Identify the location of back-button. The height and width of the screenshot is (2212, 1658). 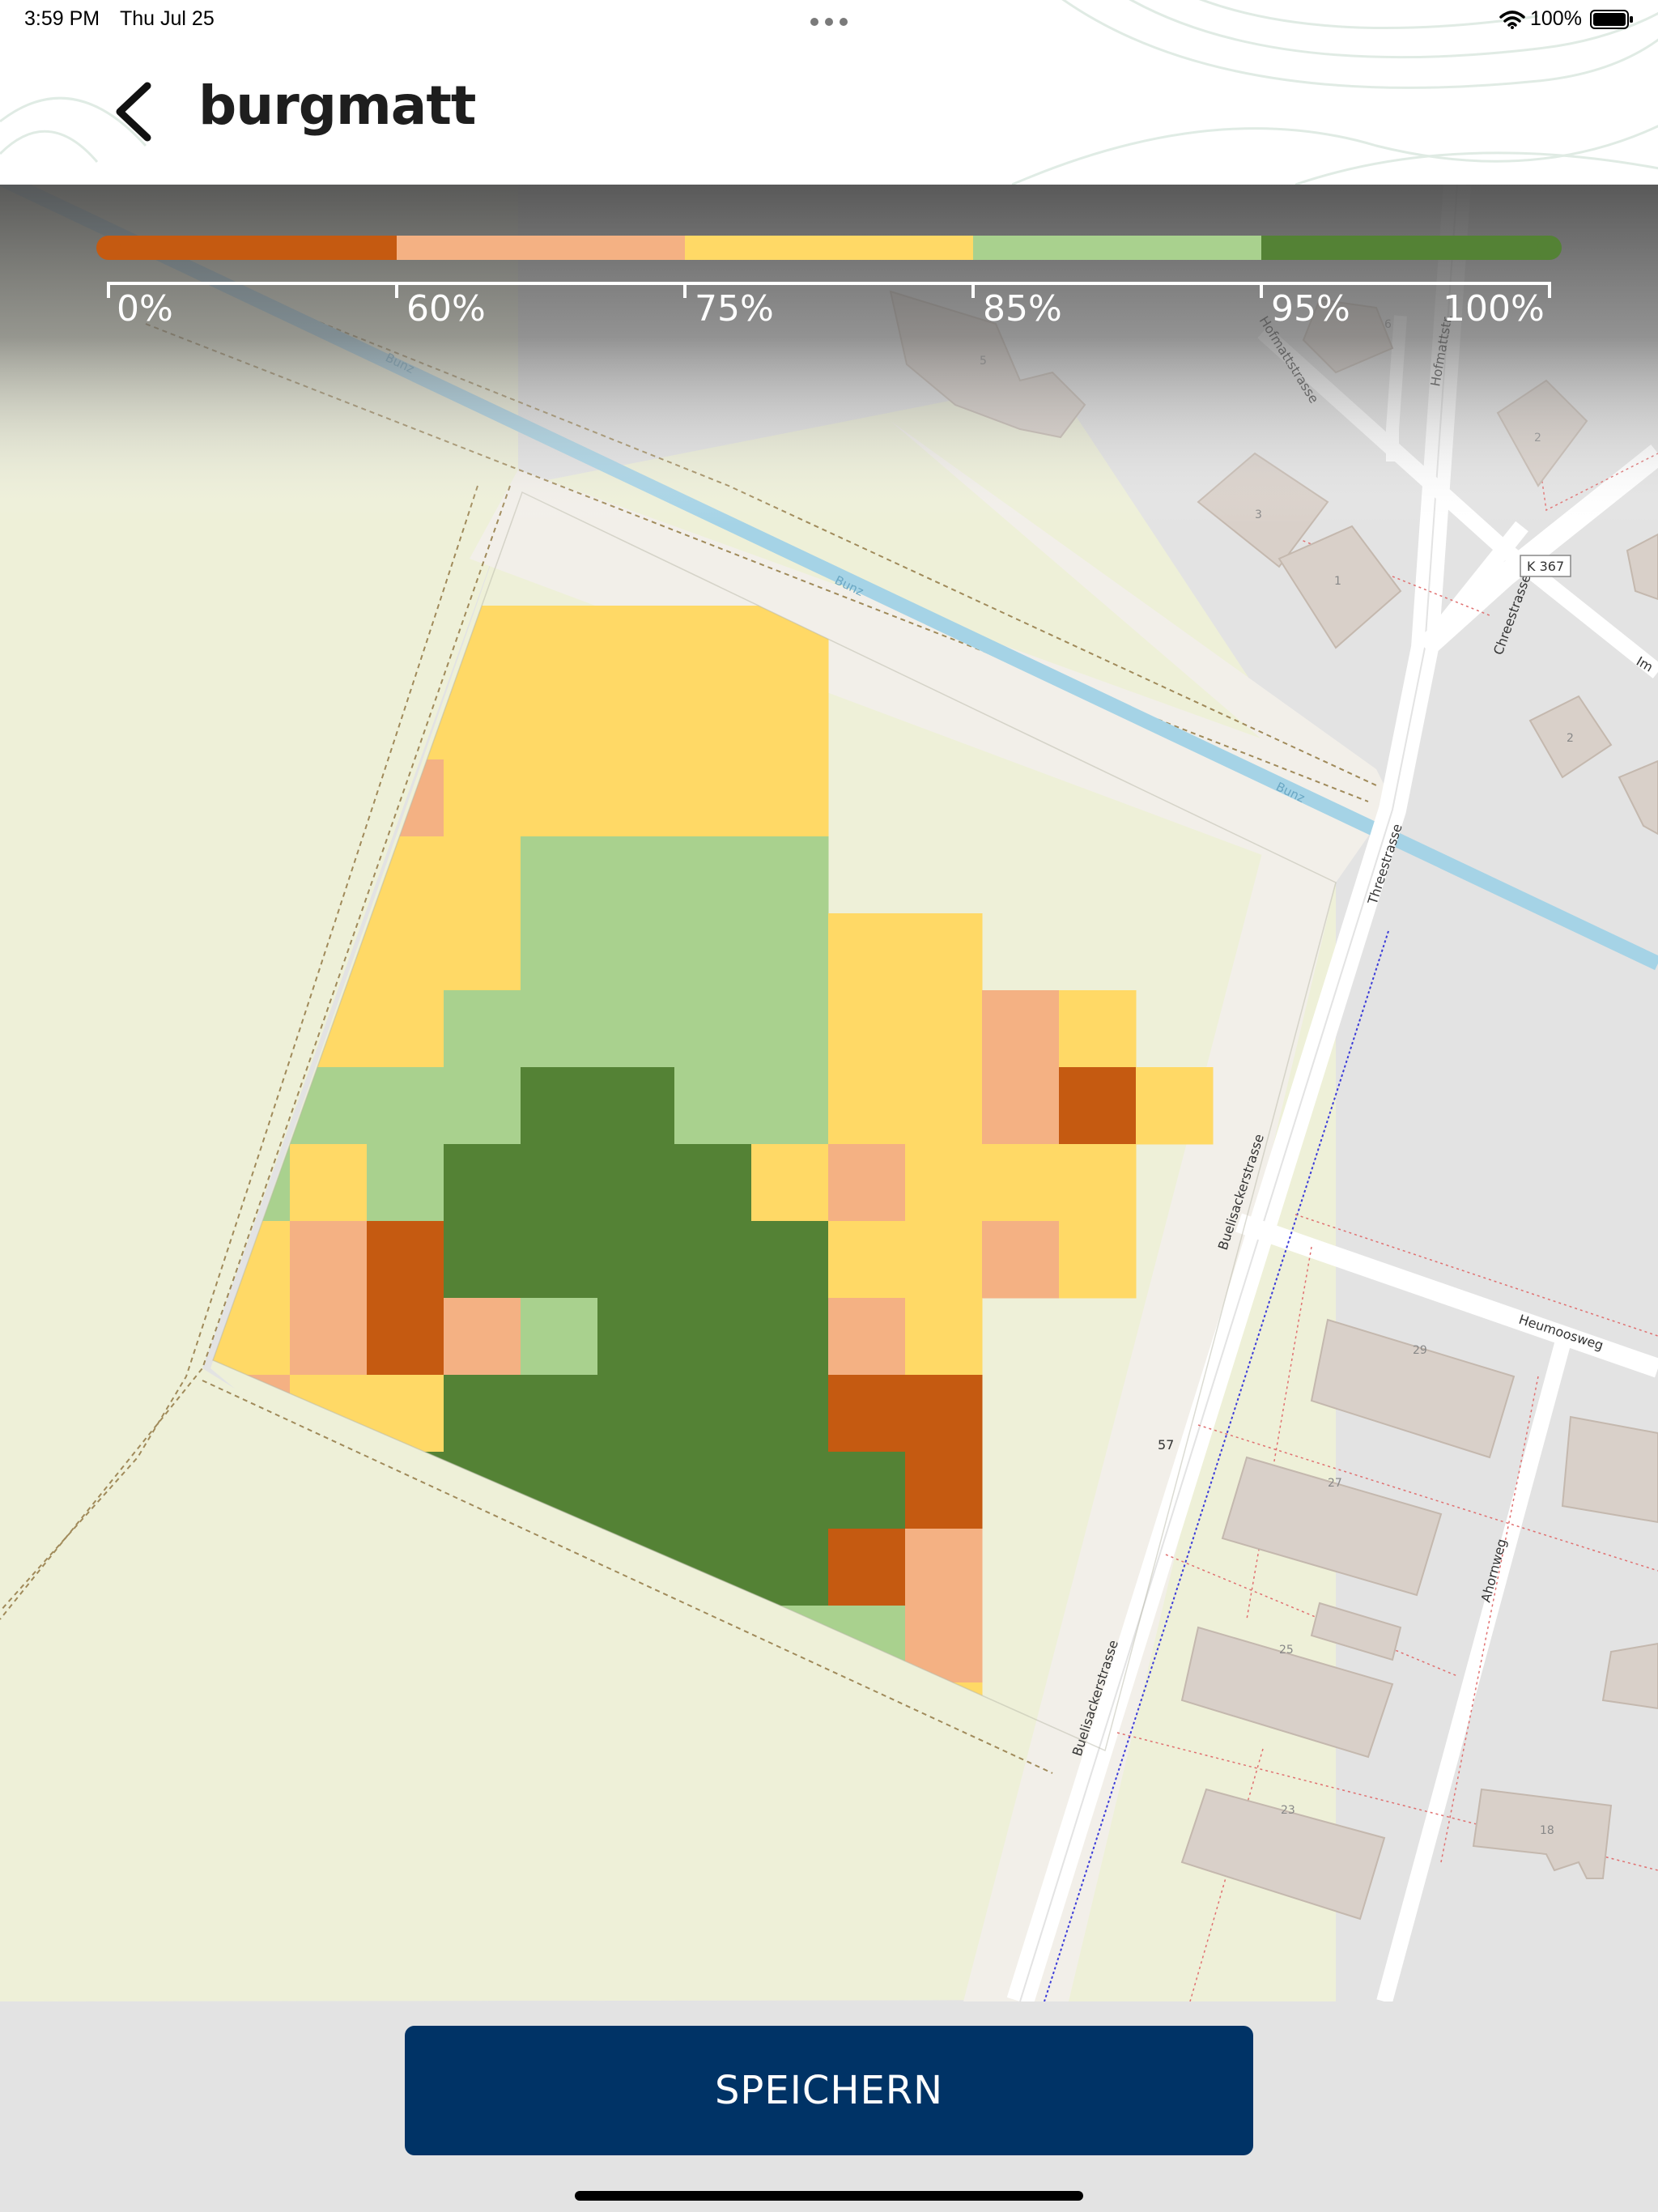
(133, 112).